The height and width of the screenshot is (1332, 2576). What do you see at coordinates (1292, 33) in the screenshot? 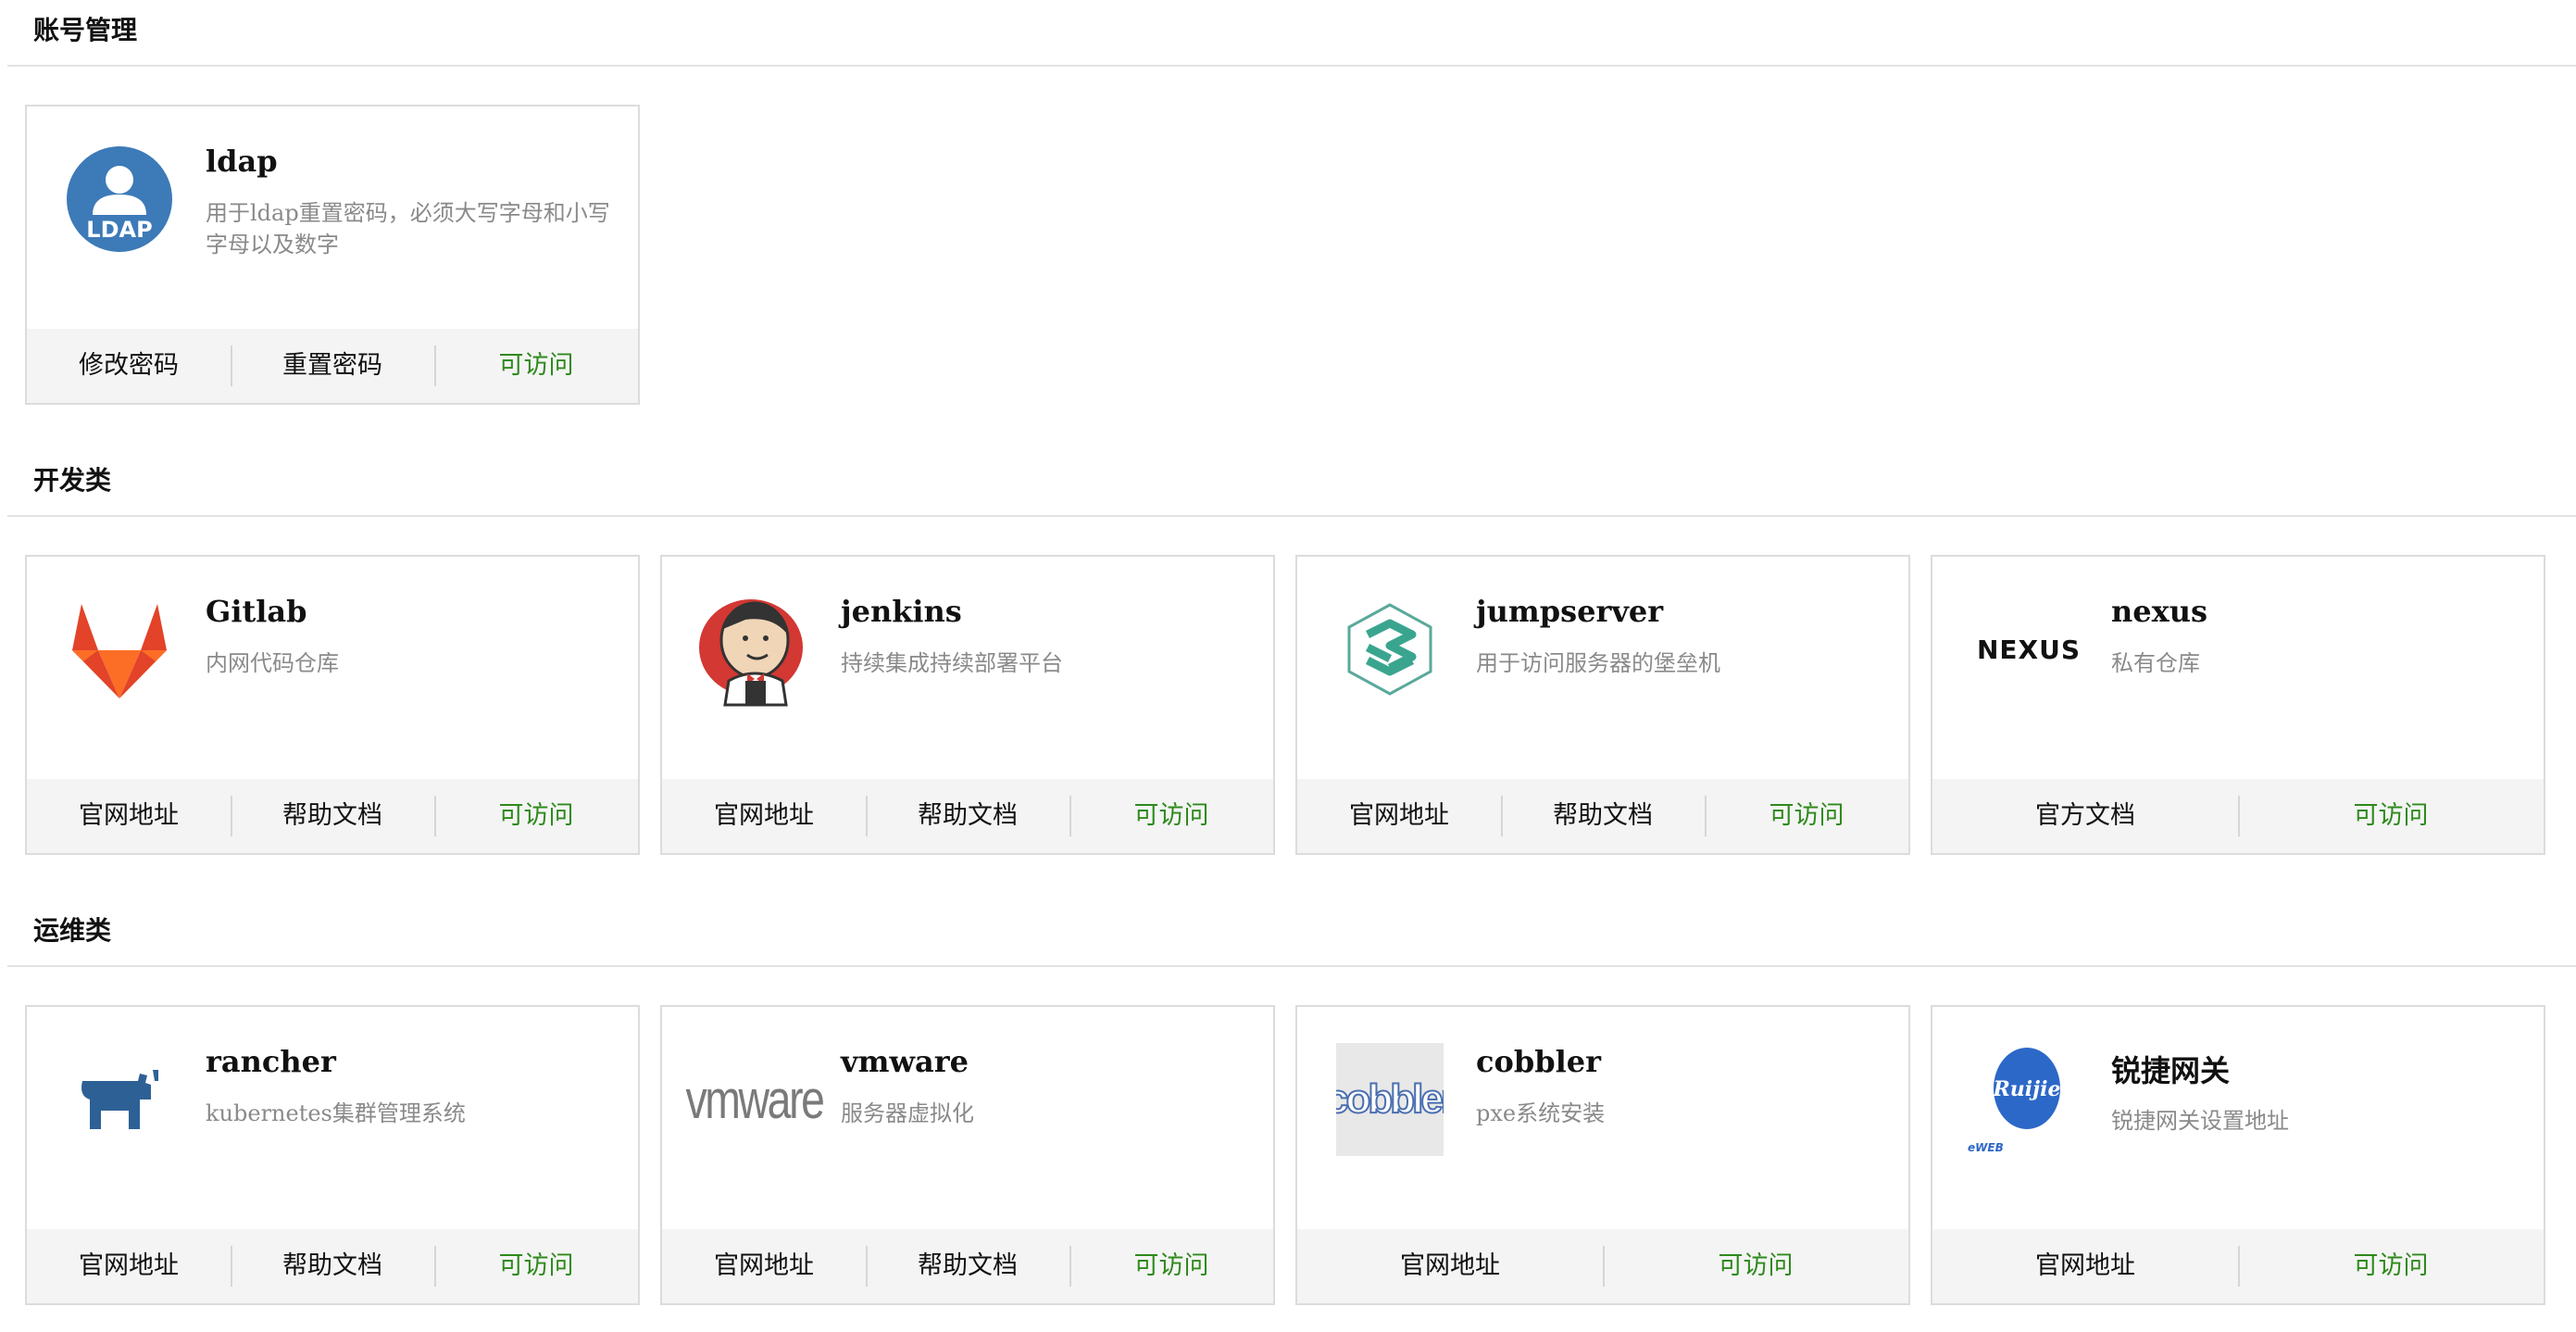
I see `section-title: 账号管理` at bounding box center [1292, 33].